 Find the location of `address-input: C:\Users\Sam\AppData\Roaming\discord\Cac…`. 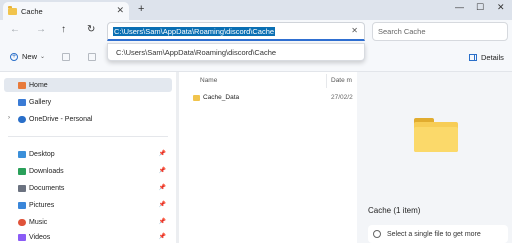

address-input: C:\Users\Sam\AppData\Roaming\discord\Cac… is located at coordinates (194, 31).